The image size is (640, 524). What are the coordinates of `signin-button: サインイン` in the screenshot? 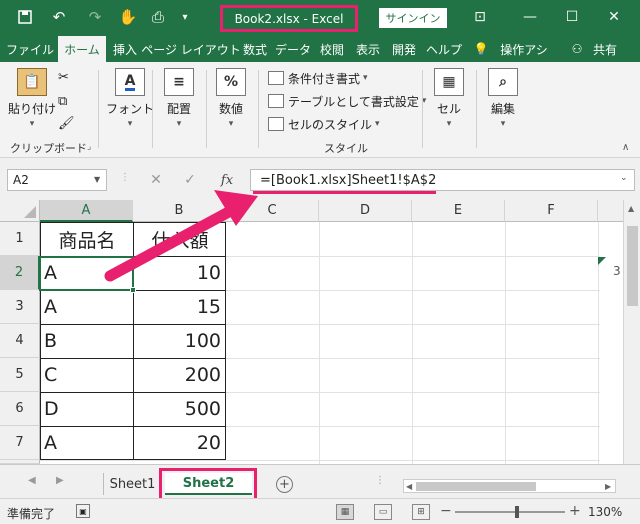 It's located at (413, 18).